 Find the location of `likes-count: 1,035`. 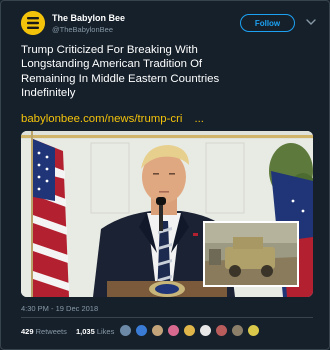

likes-count: 1,035 is located at coordinates (85, 331).